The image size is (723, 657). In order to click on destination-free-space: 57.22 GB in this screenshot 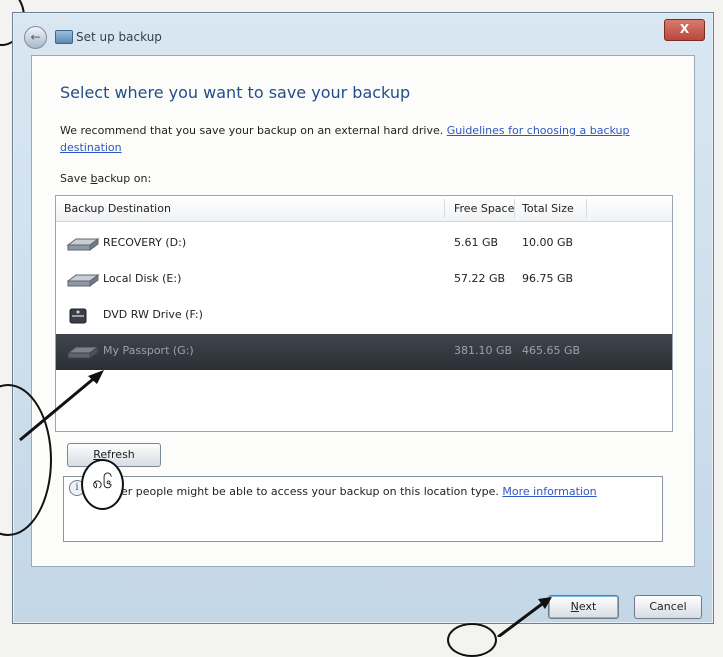, I will do `click(480, 278)`.